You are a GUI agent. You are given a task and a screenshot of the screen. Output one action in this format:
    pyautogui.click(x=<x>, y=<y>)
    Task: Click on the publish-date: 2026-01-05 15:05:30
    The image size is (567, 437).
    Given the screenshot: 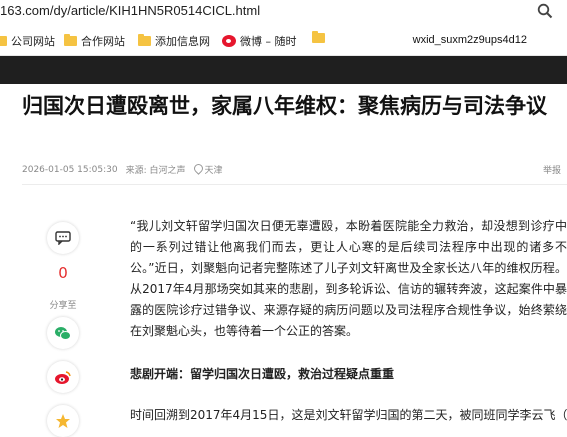 What is the action you would take?
    pyautogui.click(x=70, y=169)
    